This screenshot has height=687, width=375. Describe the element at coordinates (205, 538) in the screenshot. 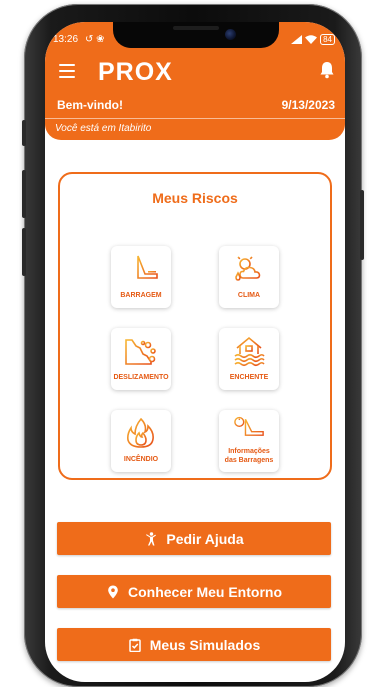

I see `help-button-label: Pedir Ajuda` at that location.